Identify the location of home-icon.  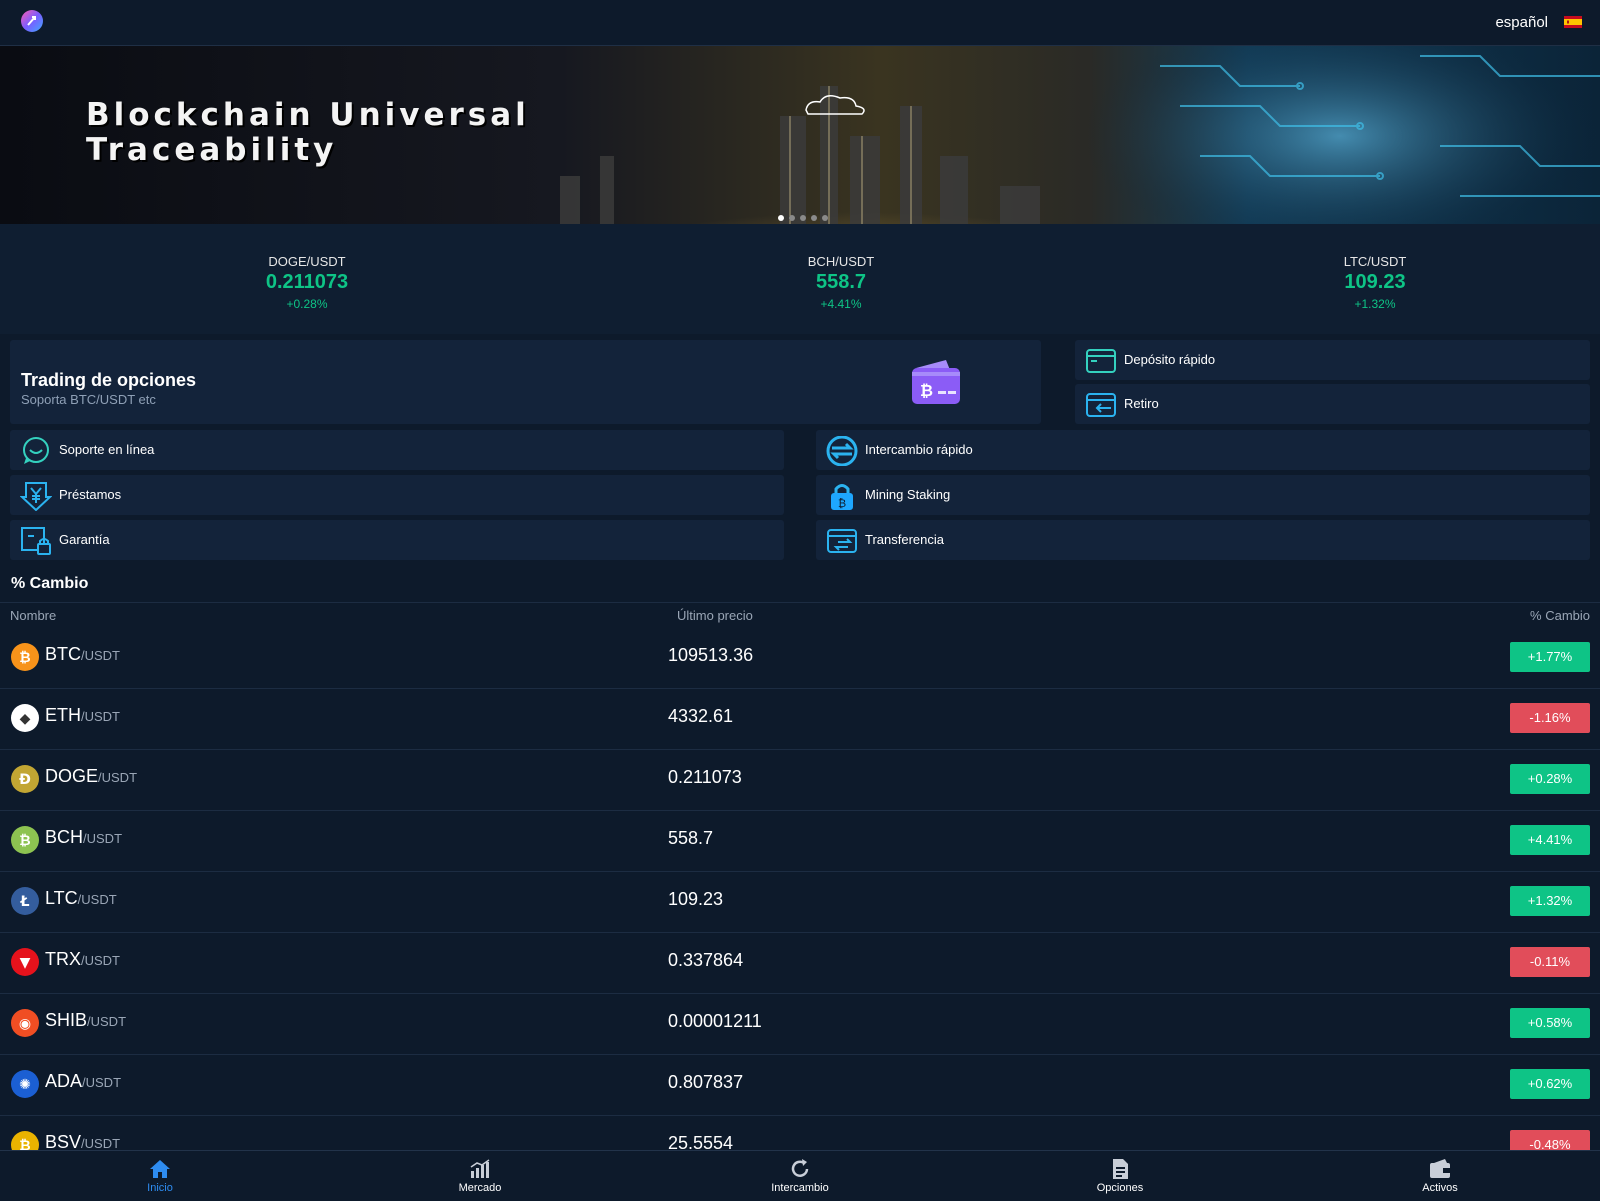
(160, 1169).